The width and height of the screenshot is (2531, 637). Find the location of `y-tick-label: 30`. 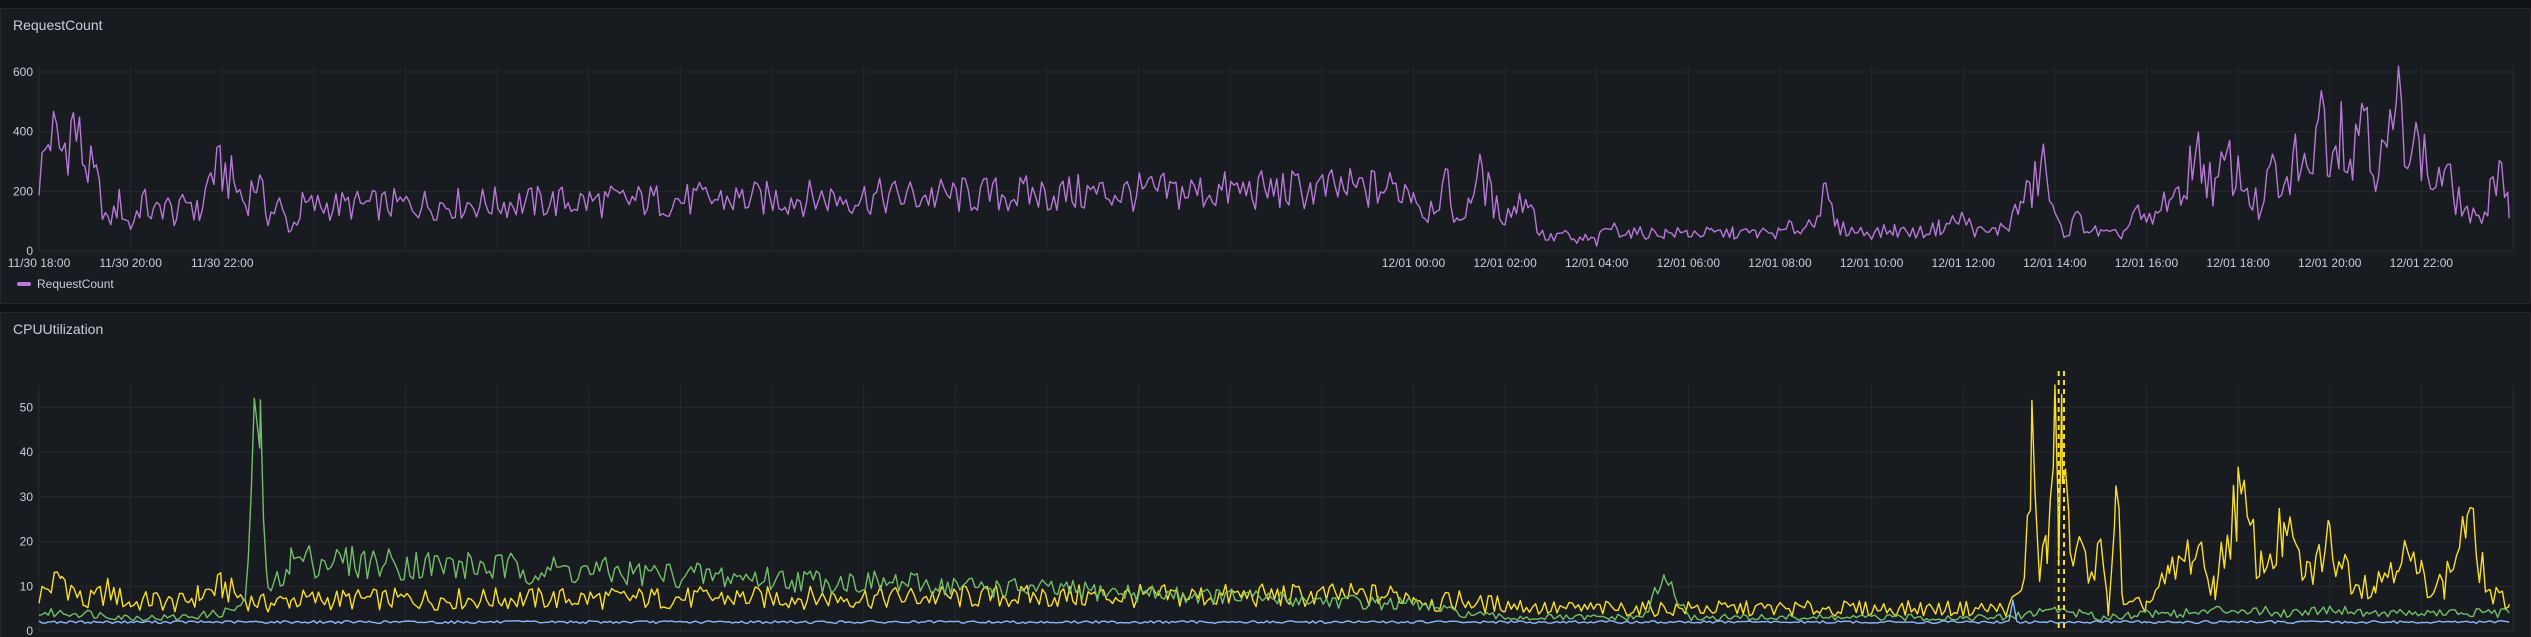

y-tick-label: 30 is located at coordinates (27, 497).